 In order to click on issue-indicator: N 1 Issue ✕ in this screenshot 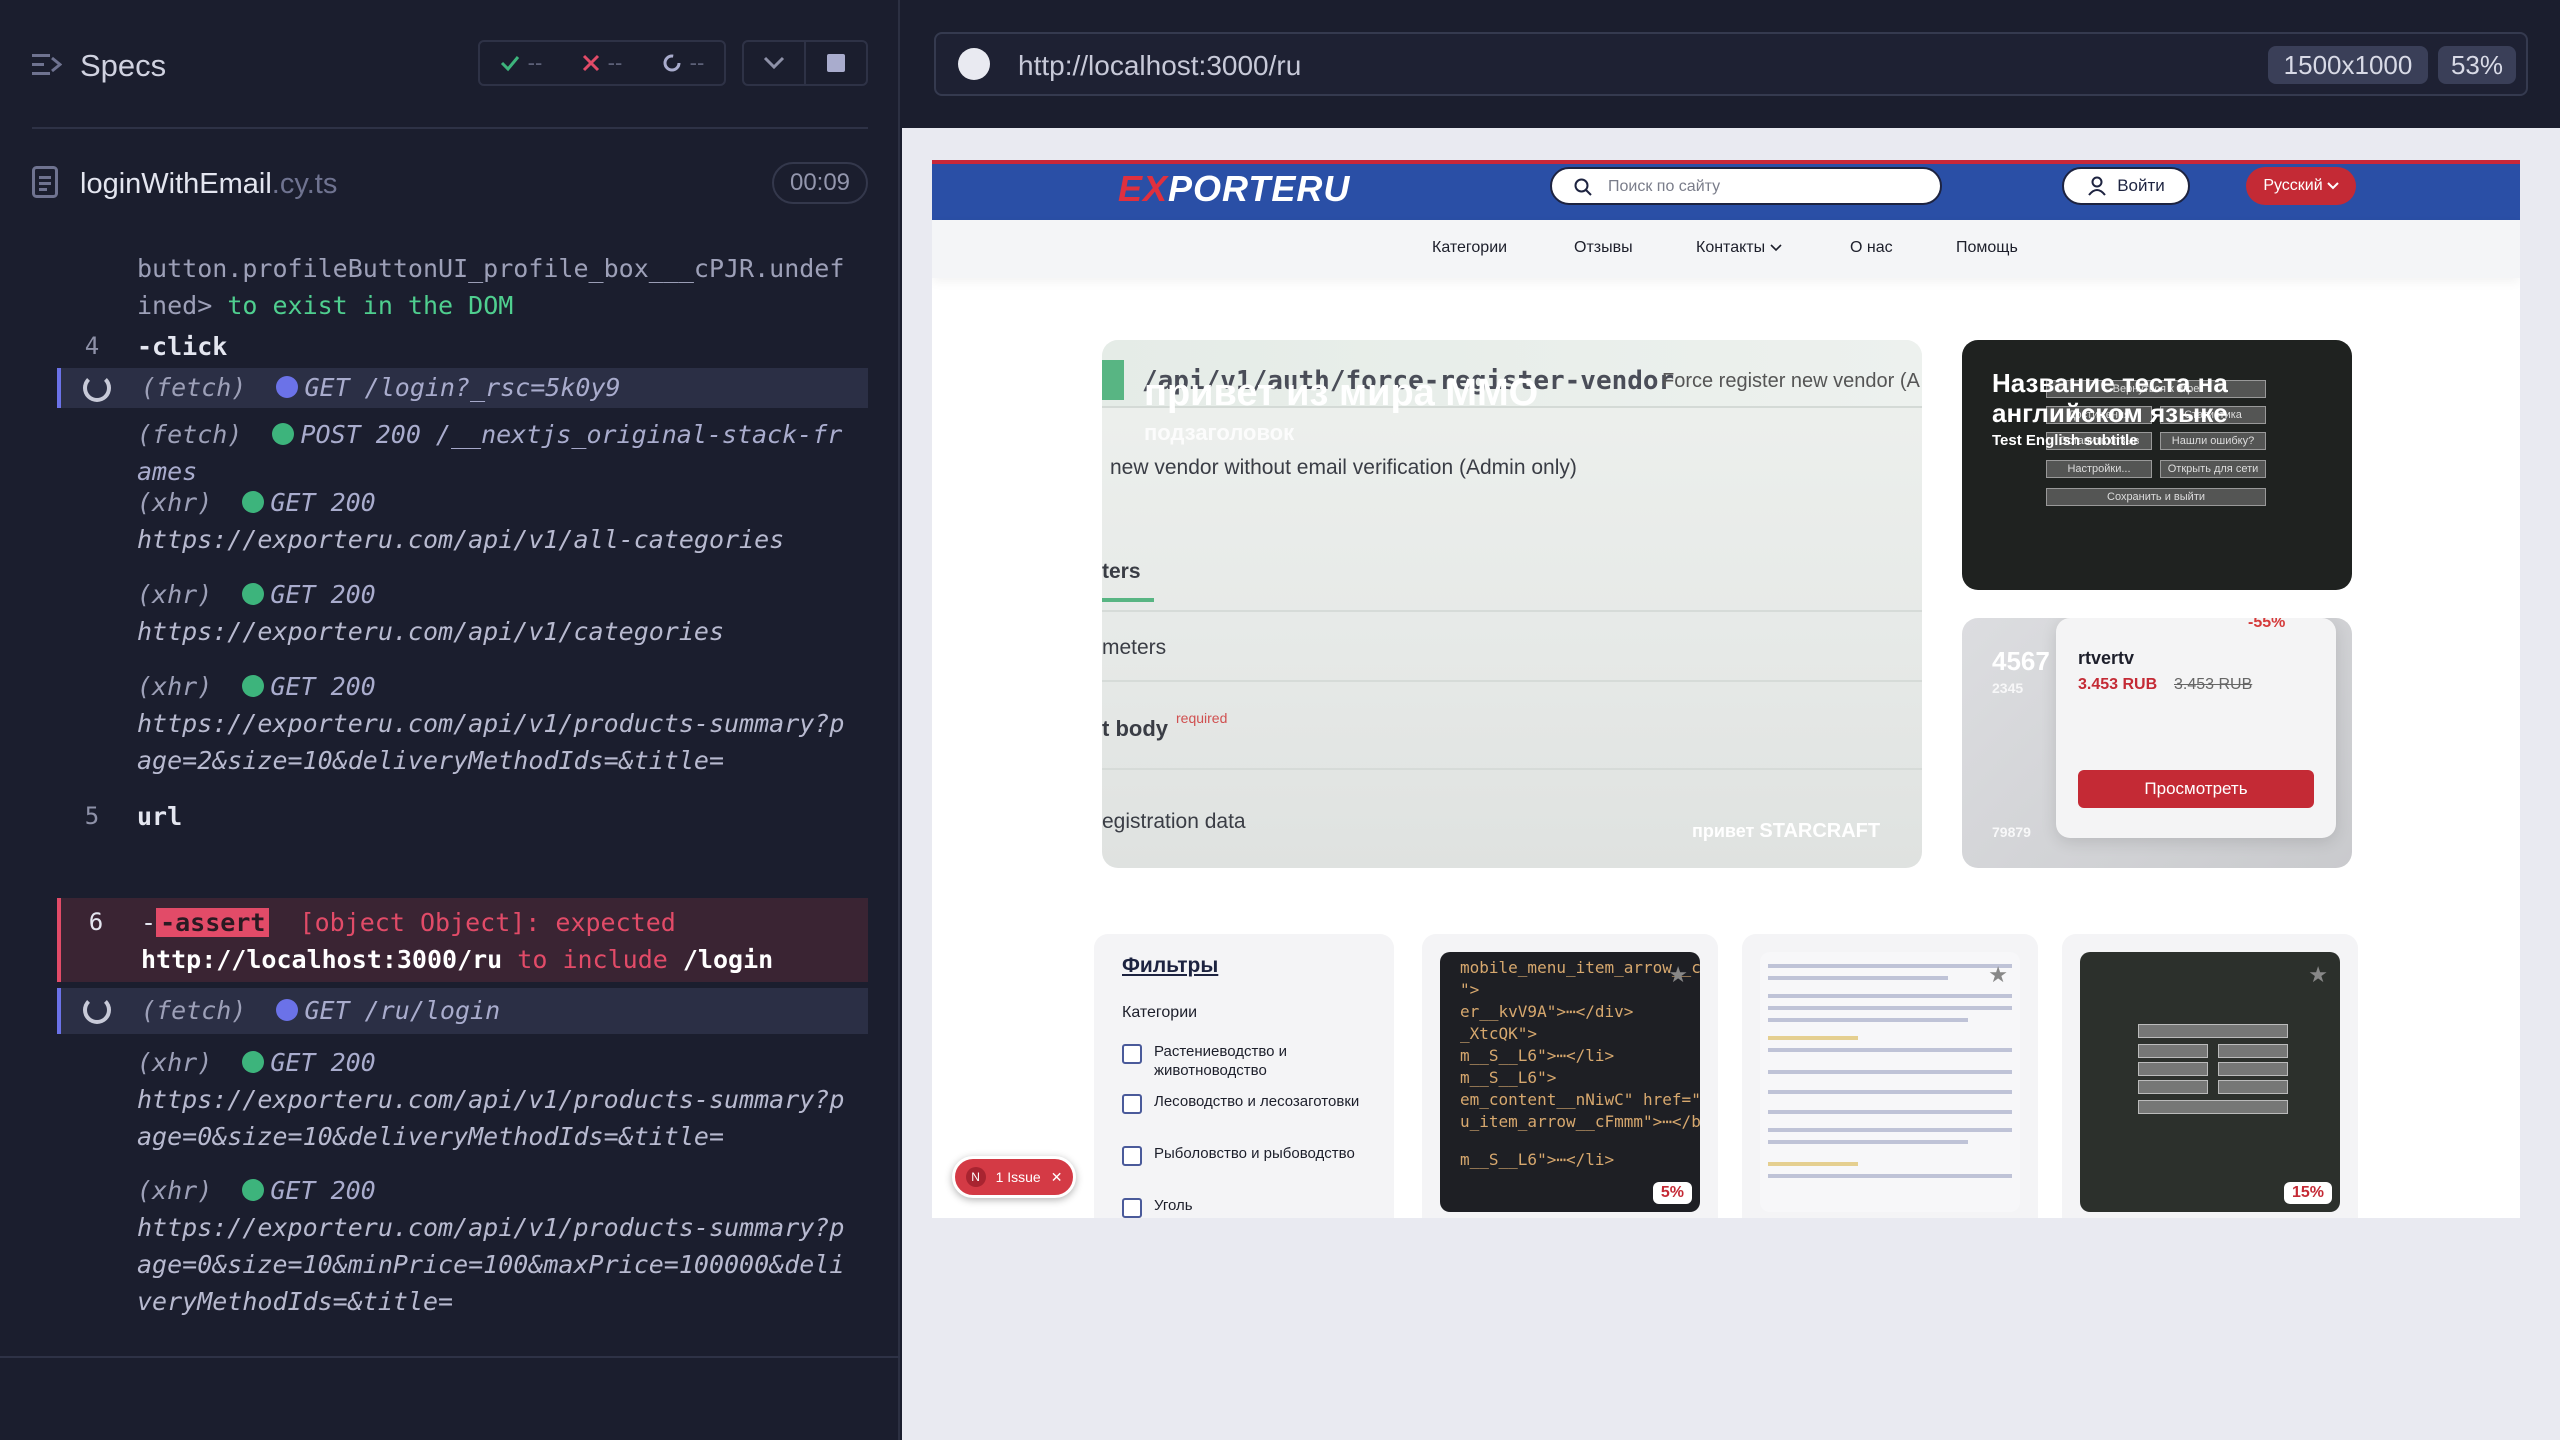, I will do `click(1014, 1177)`.